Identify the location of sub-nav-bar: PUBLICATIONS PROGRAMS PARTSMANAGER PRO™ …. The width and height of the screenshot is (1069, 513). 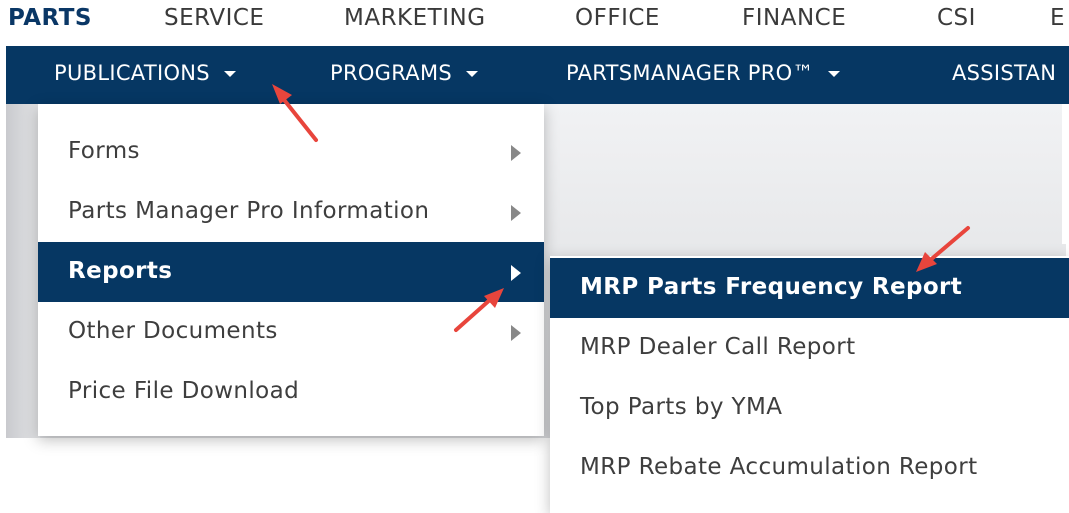
(537, 75).